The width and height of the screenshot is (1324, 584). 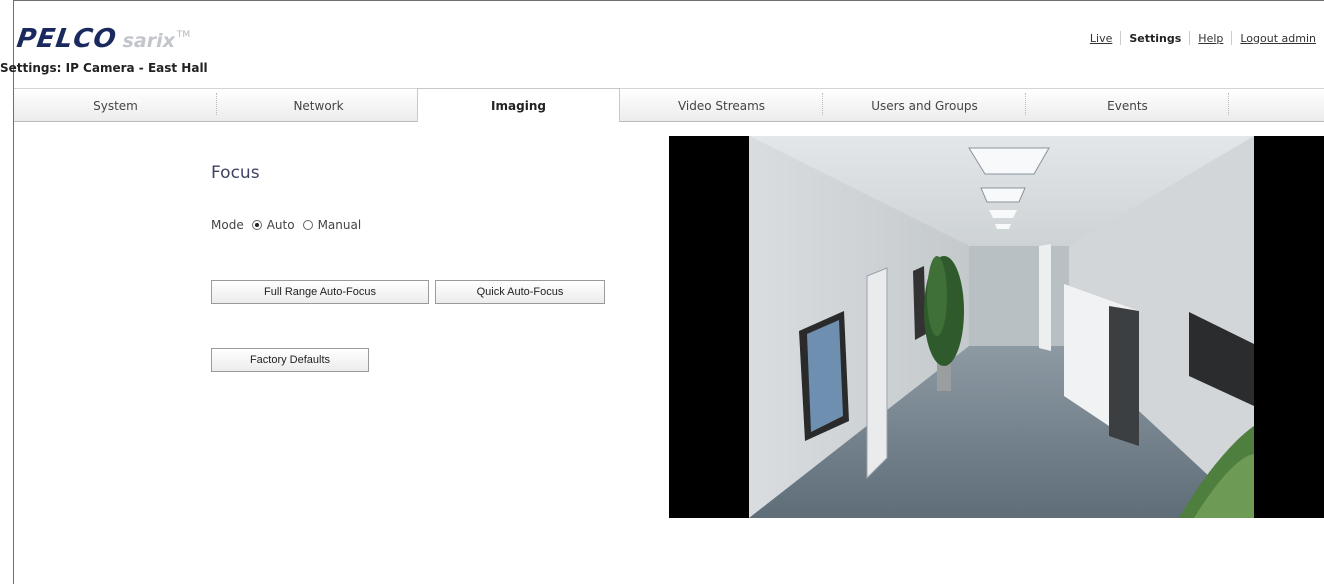 I want to click on page-title: Settings: IP Camera - East Hall, so click(x=104, y=68).